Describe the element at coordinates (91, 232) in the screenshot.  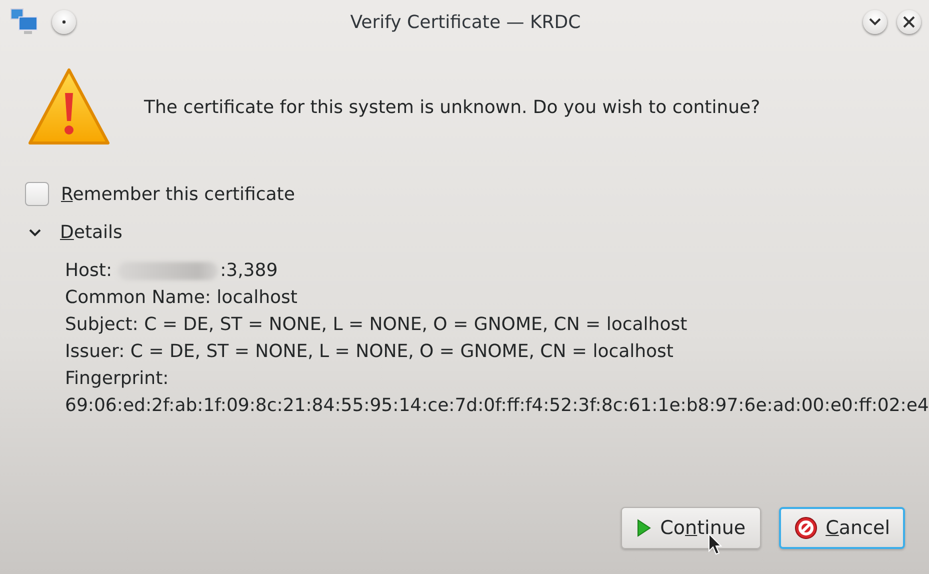
I see `details-toggle: Details` at that location.